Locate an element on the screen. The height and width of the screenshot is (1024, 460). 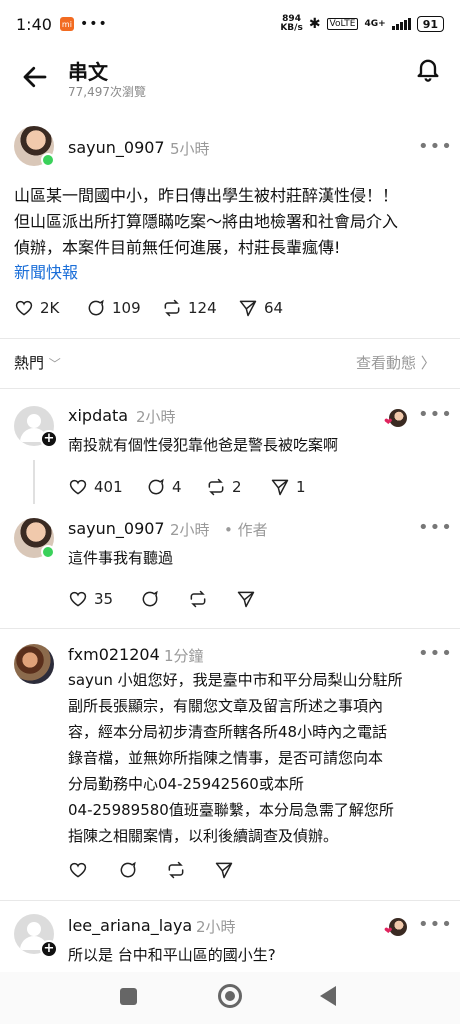
view-count: 77,497次瀏覽 is located at coordinates (107, 92).